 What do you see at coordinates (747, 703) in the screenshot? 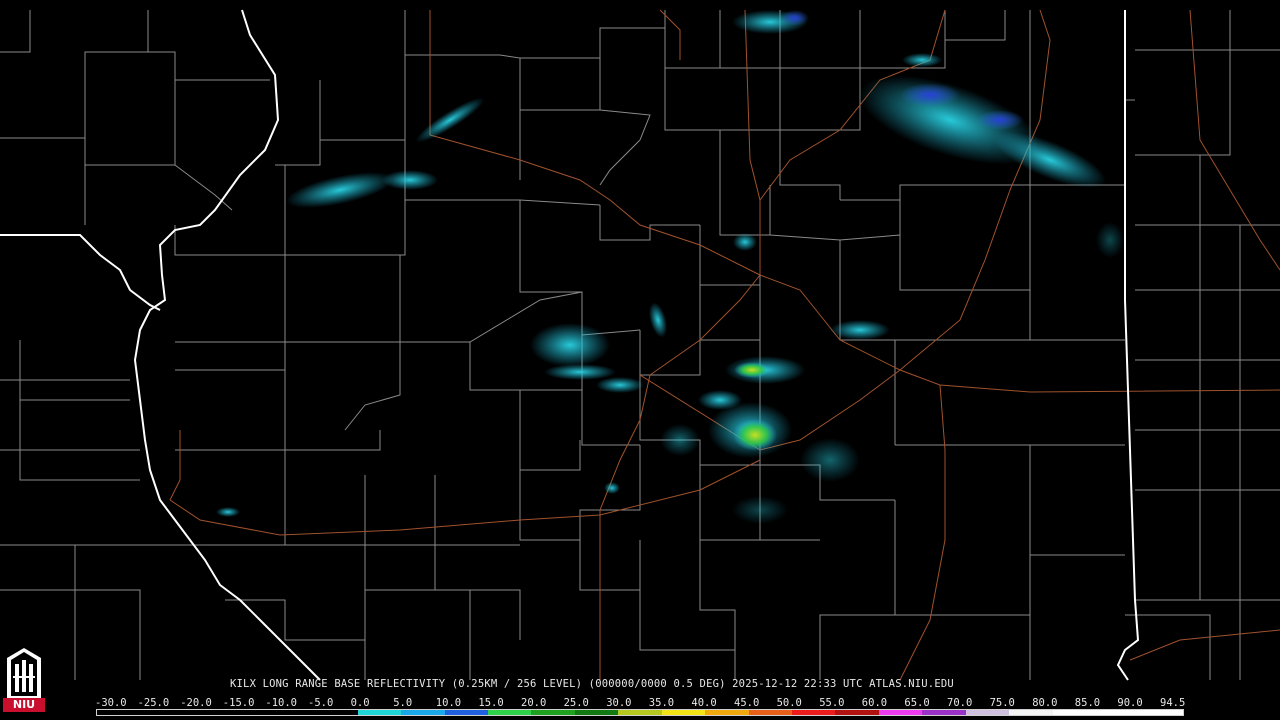
I see `scale-label: 45.0` at bounding box center [747, 703].